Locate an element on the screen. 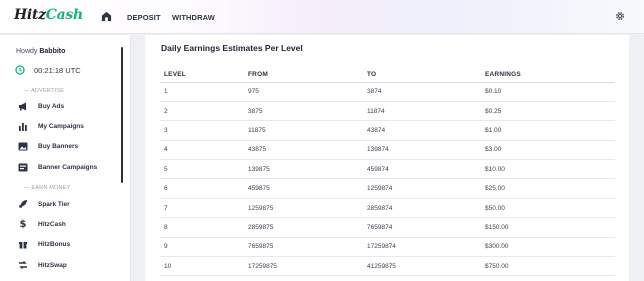  logo: HitzCash is located at coordinates (48, 15).